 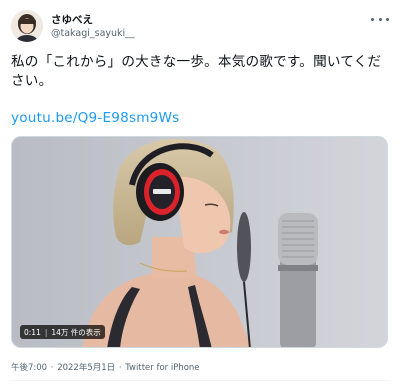 What do you see at coordinates (200, 380) in the screenshot?
I see `divider` at bounding box center [200, 380].